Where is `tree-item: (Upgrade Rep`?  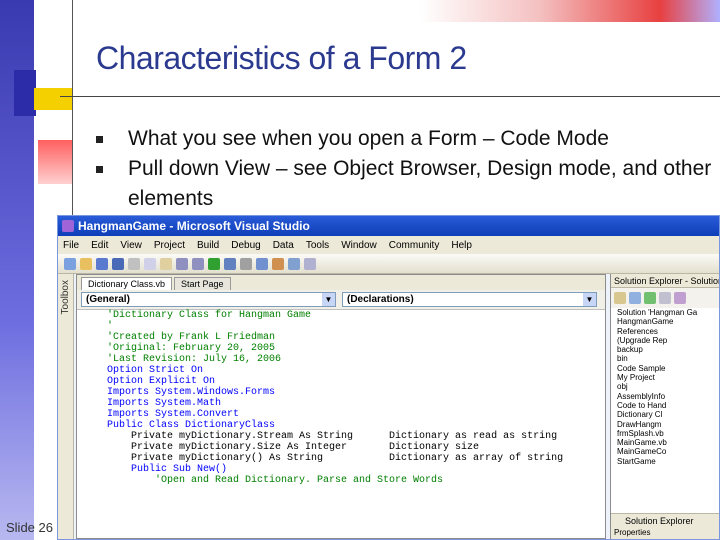 tree-item: (Upgrade Rep is located at coordinates (668, 340).